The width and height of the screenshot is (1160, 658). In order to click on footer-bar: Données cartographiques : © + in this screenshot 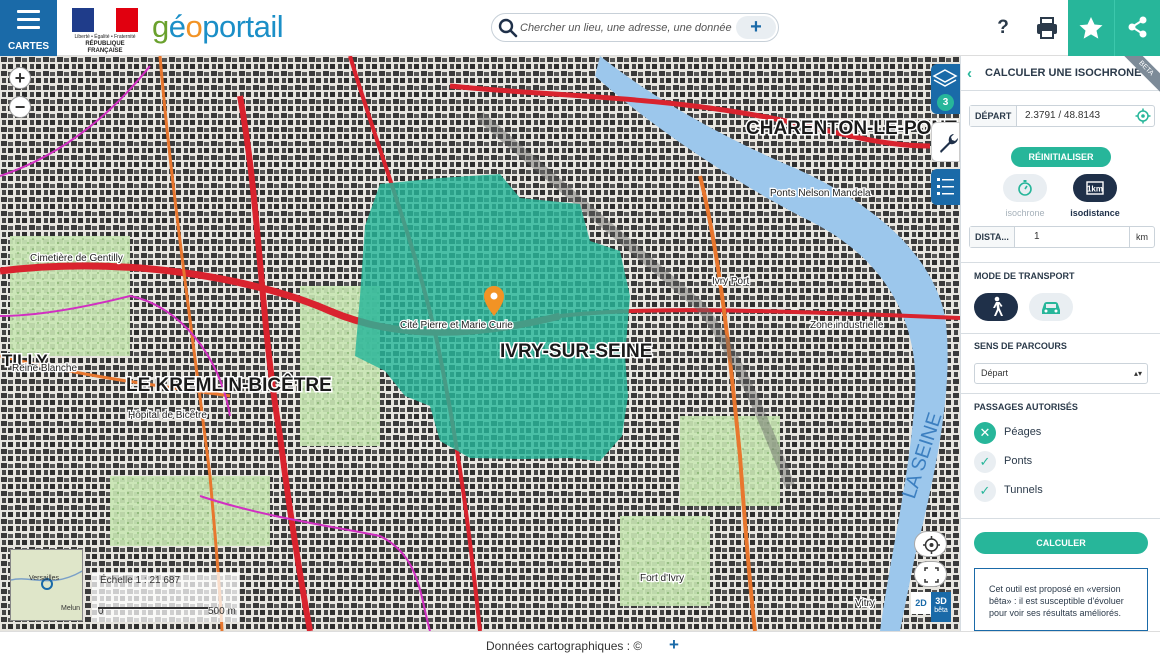, I will do `click(580, 644)`.